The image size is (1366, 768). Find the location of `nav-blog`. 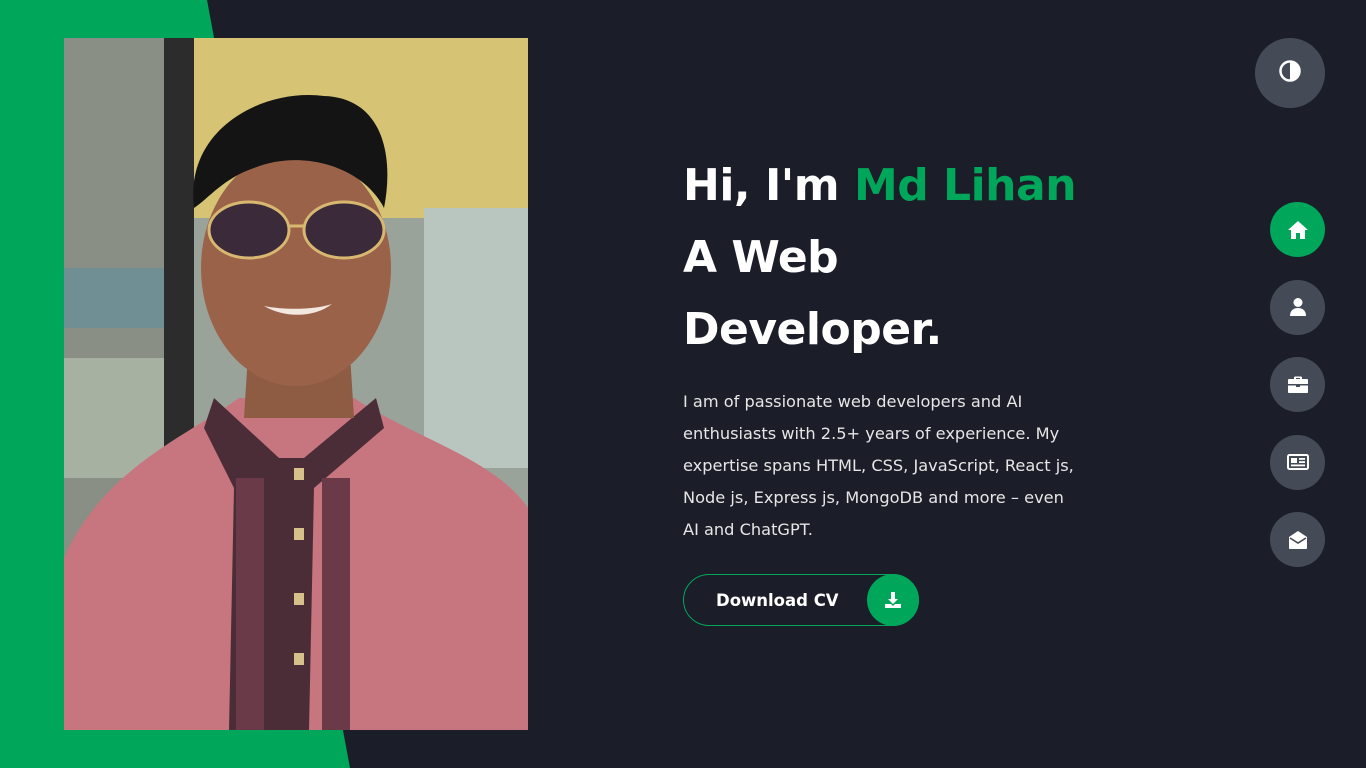

nav-blog is located at coordinates (1297, 462).